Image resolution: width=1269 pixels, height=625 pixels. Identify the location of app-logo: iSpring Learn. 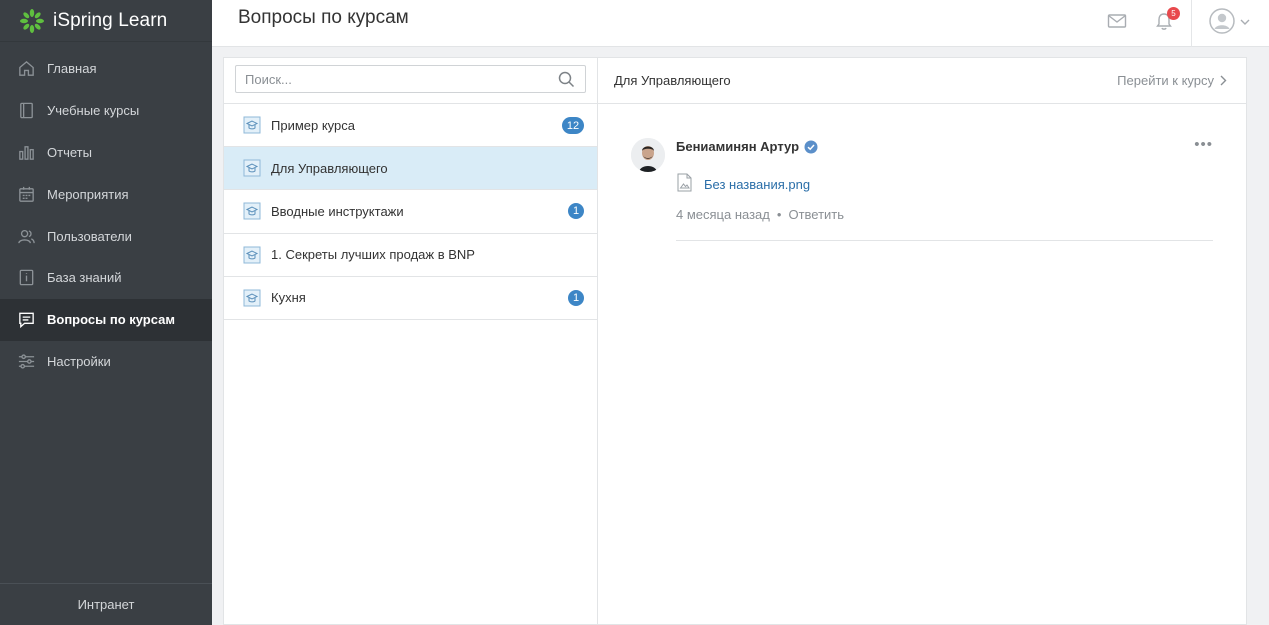
(106, 21).